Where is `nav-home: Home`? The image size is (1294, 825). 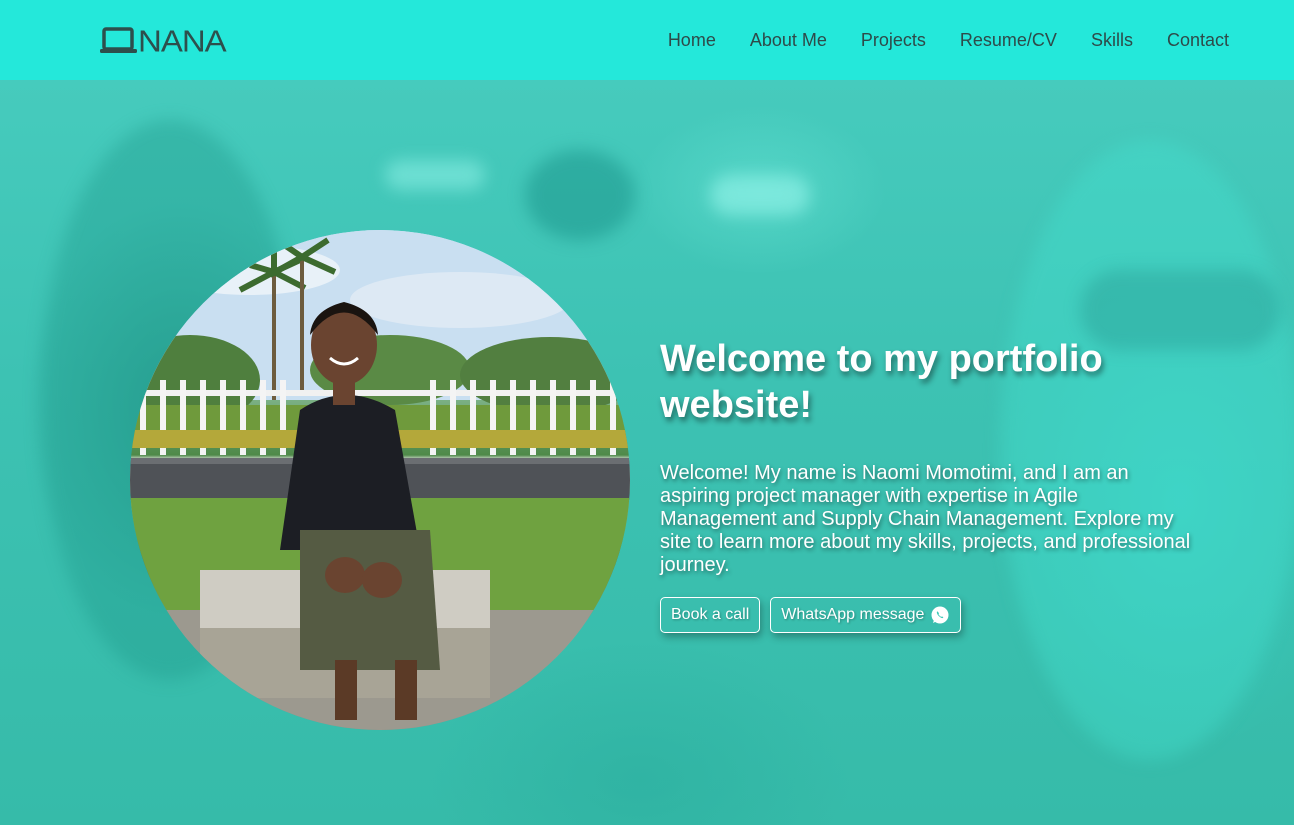
nav-home: Home is located at coordinates (692, 40).